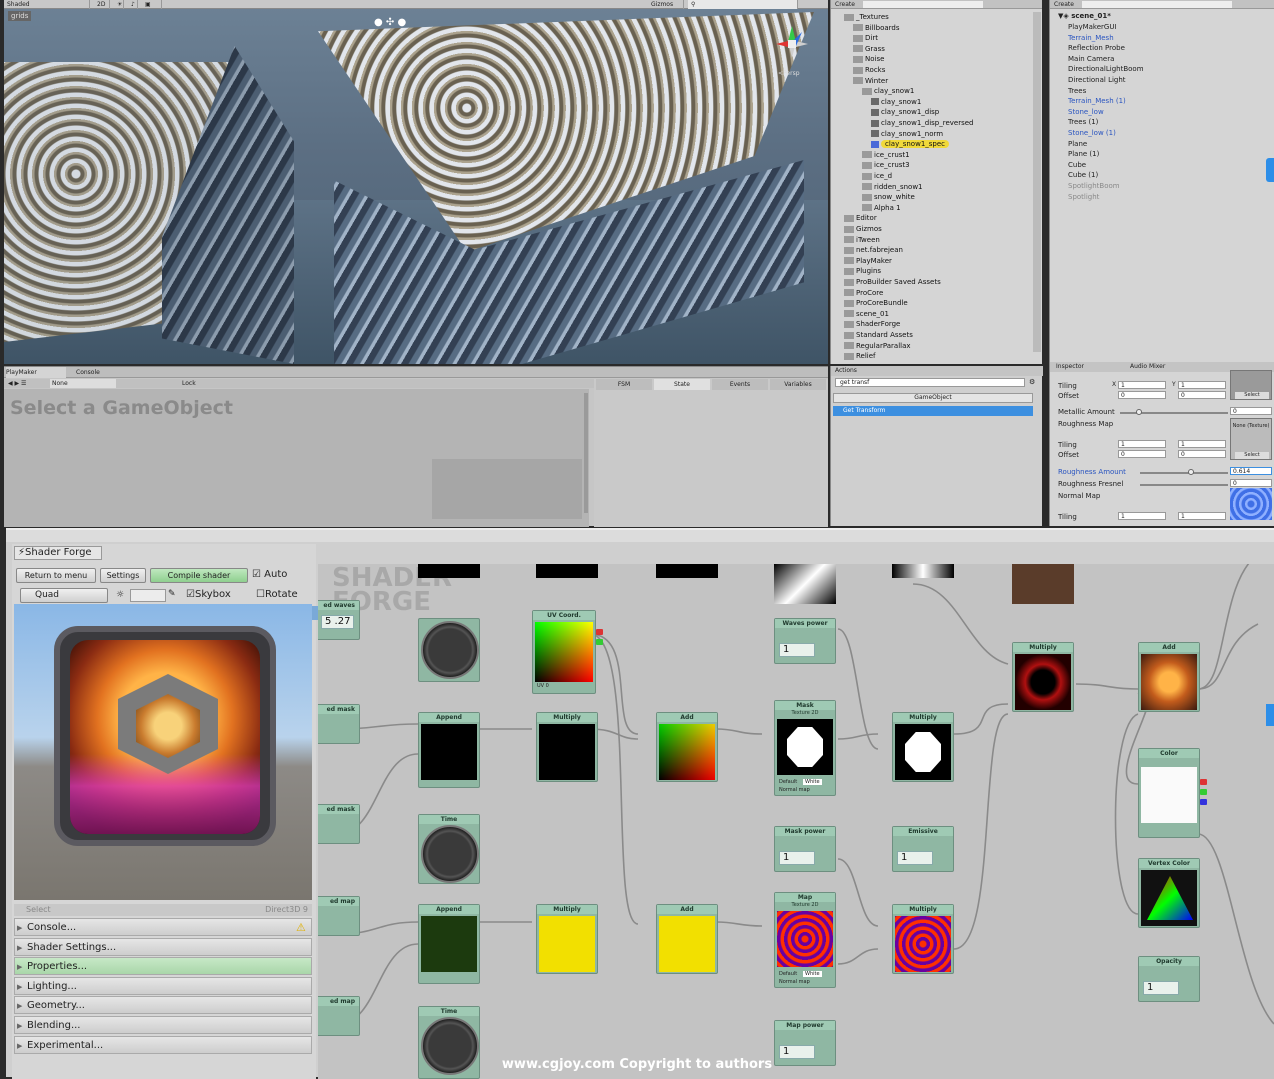 The image size is (1274, 1079). I want to click on texture-slot-1: Select, so click(1251, 385).